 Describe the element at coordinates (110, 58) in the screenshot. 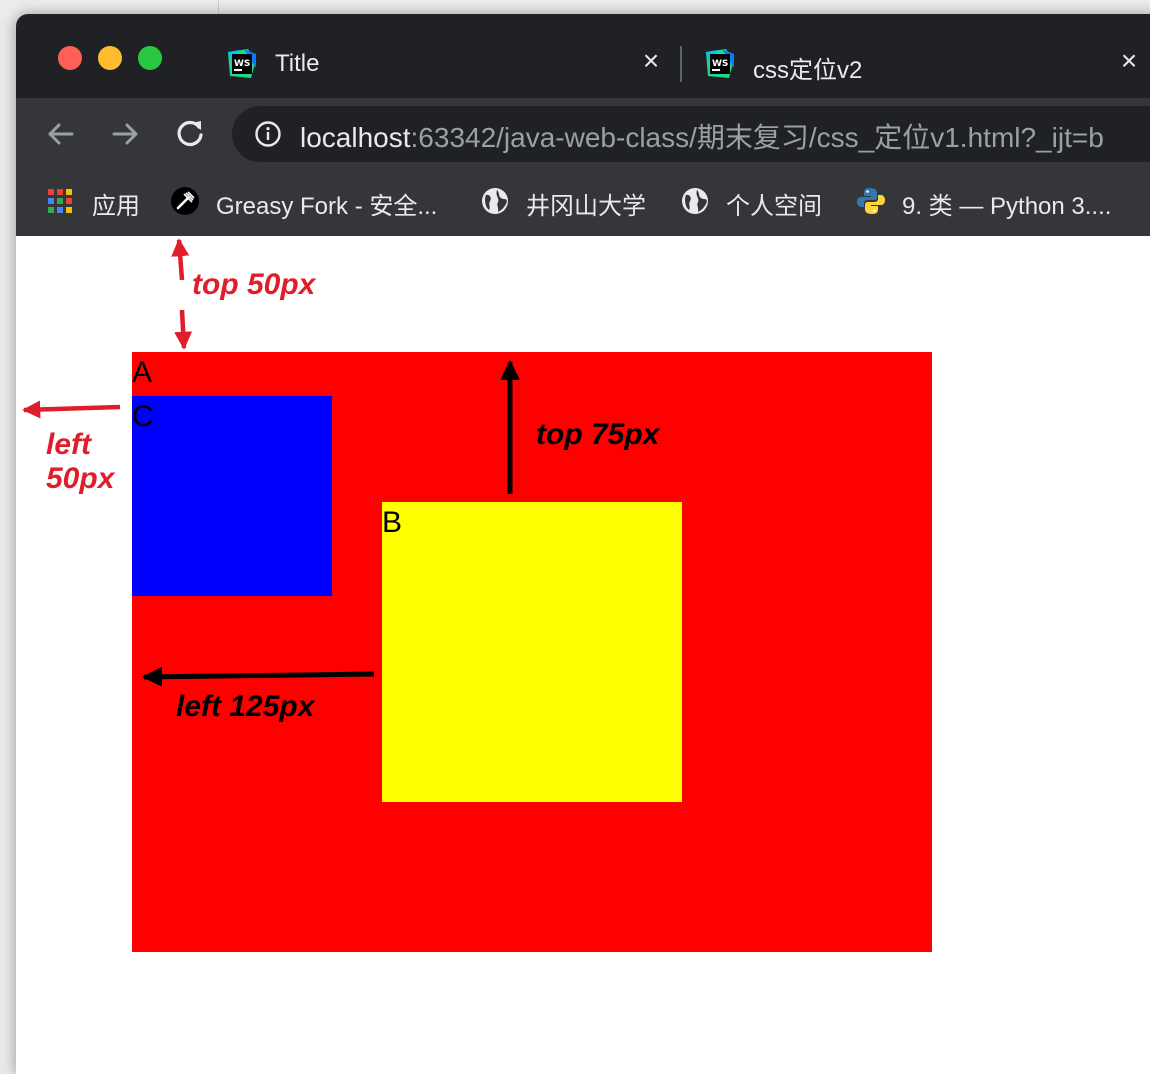

I see `minimize-window-button` at that location.